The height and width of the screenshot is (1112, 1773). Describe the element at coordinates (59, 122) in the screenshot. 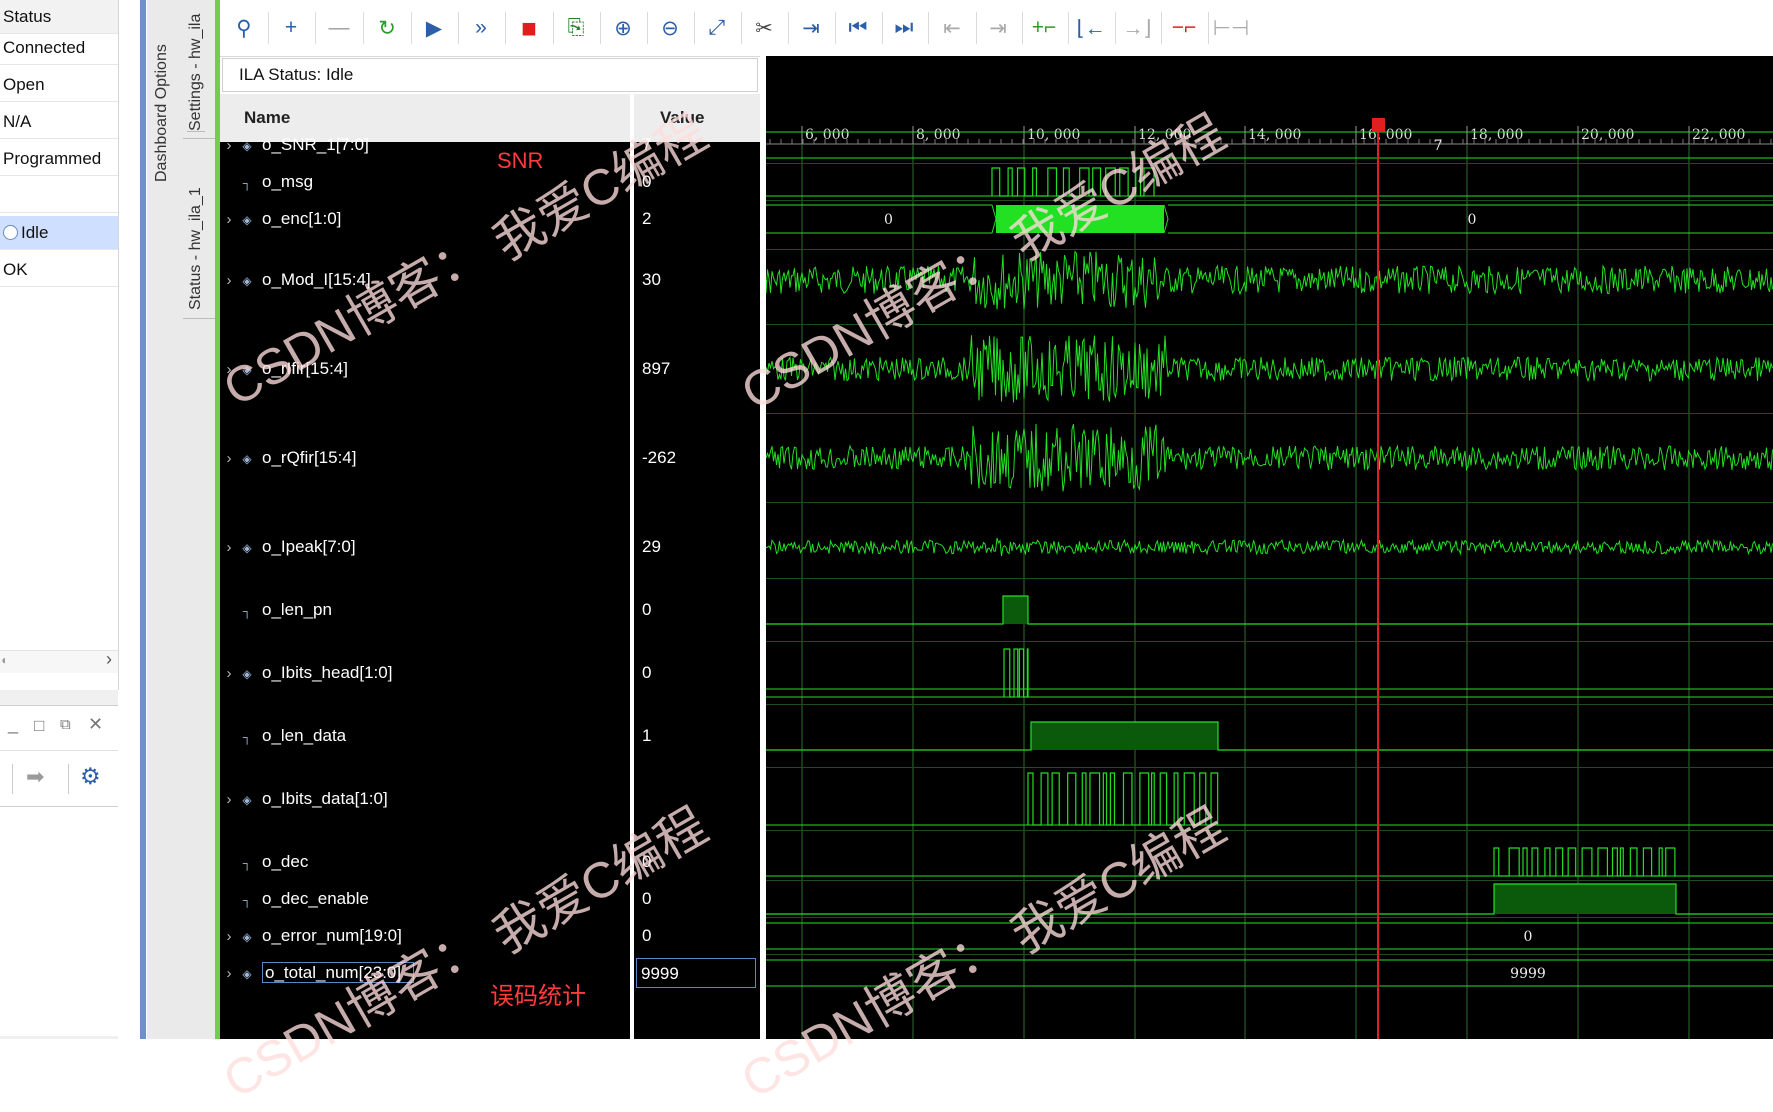

I see `status-row: N/A` at that location.